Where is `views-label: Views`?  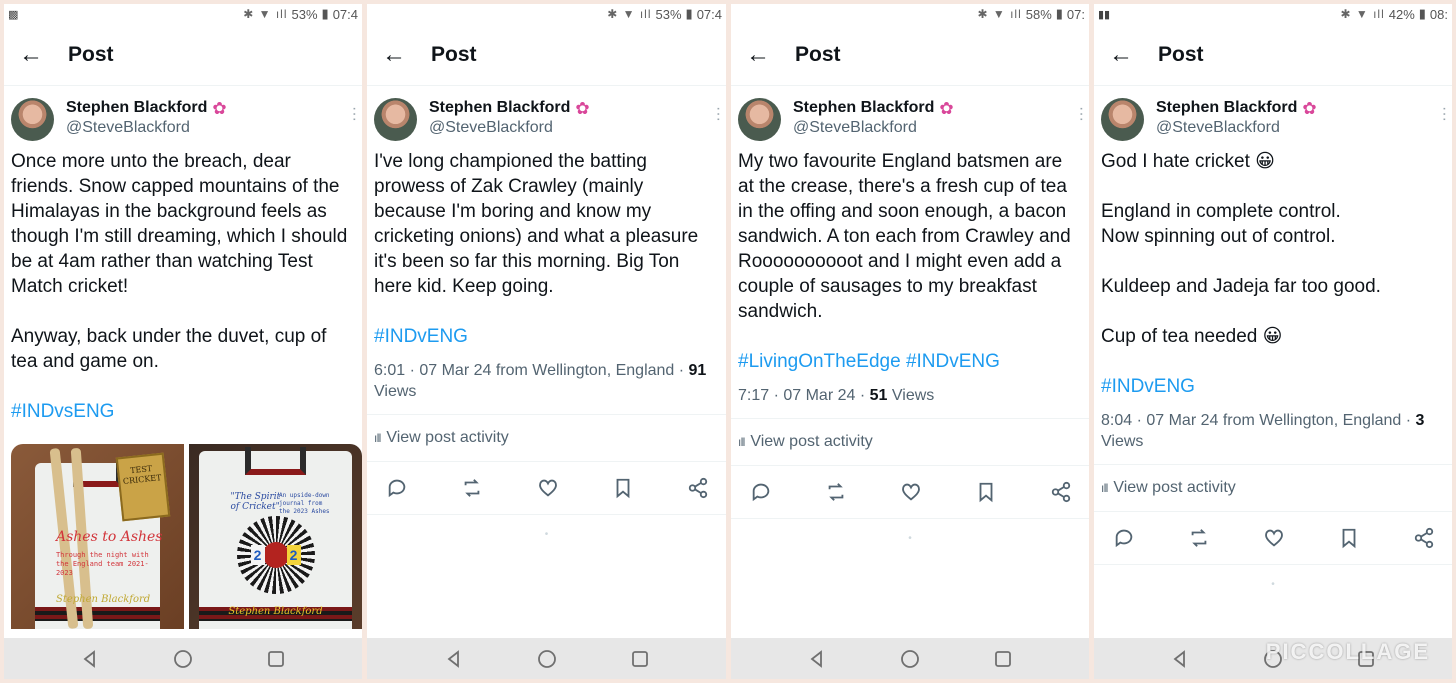
views-label: Views is located at coordinates (395, 391).